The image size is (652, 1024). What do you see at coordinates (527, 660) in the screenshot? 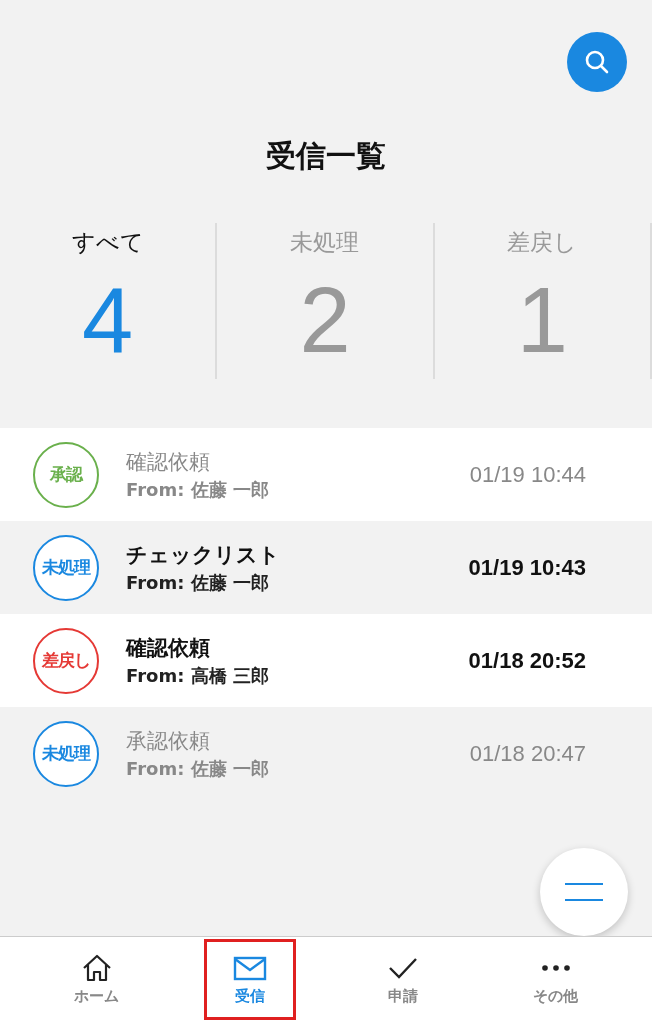
I see `message-time: 01/18 20:52` at bounding box center [527, 660].